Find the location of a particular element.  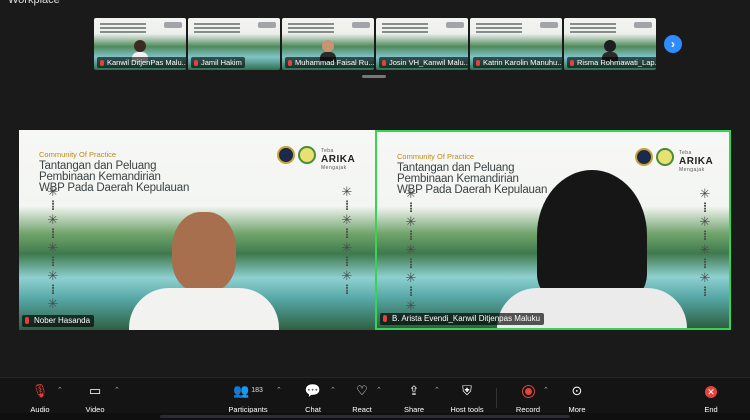

chat-options-caret: ⌃ is located at coordinates (333, 390).